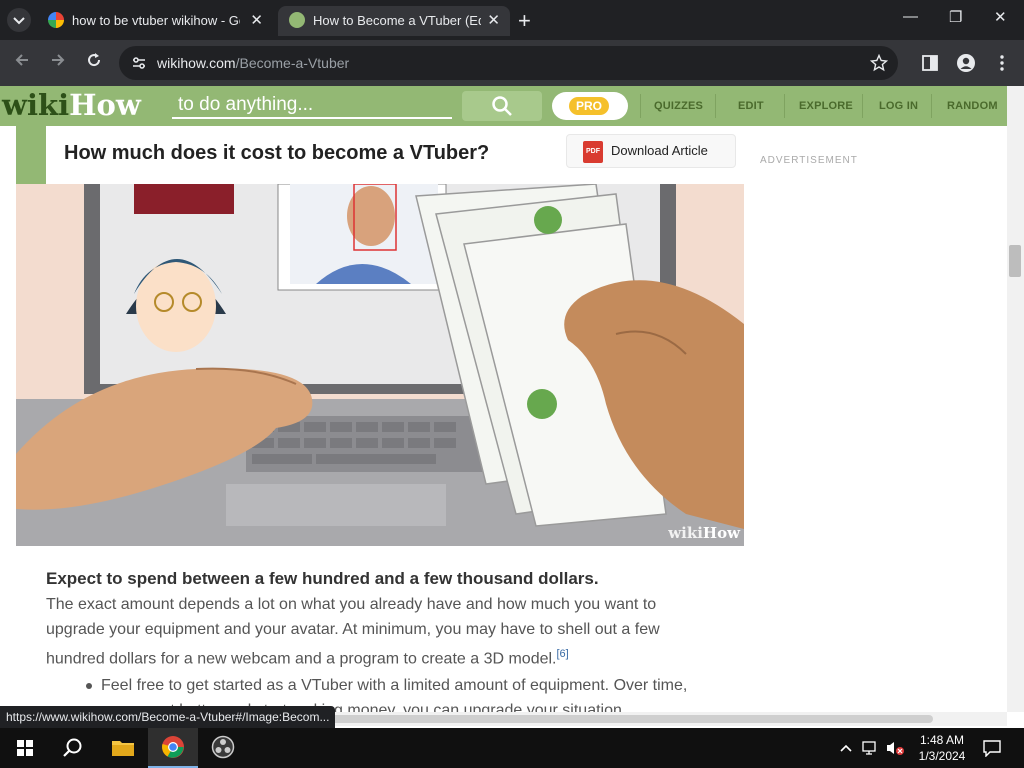 The width and height of the screenshot is (1024, 768). I want to click on advertisement-label: ADVERTISEMENT, so click(809, 160).